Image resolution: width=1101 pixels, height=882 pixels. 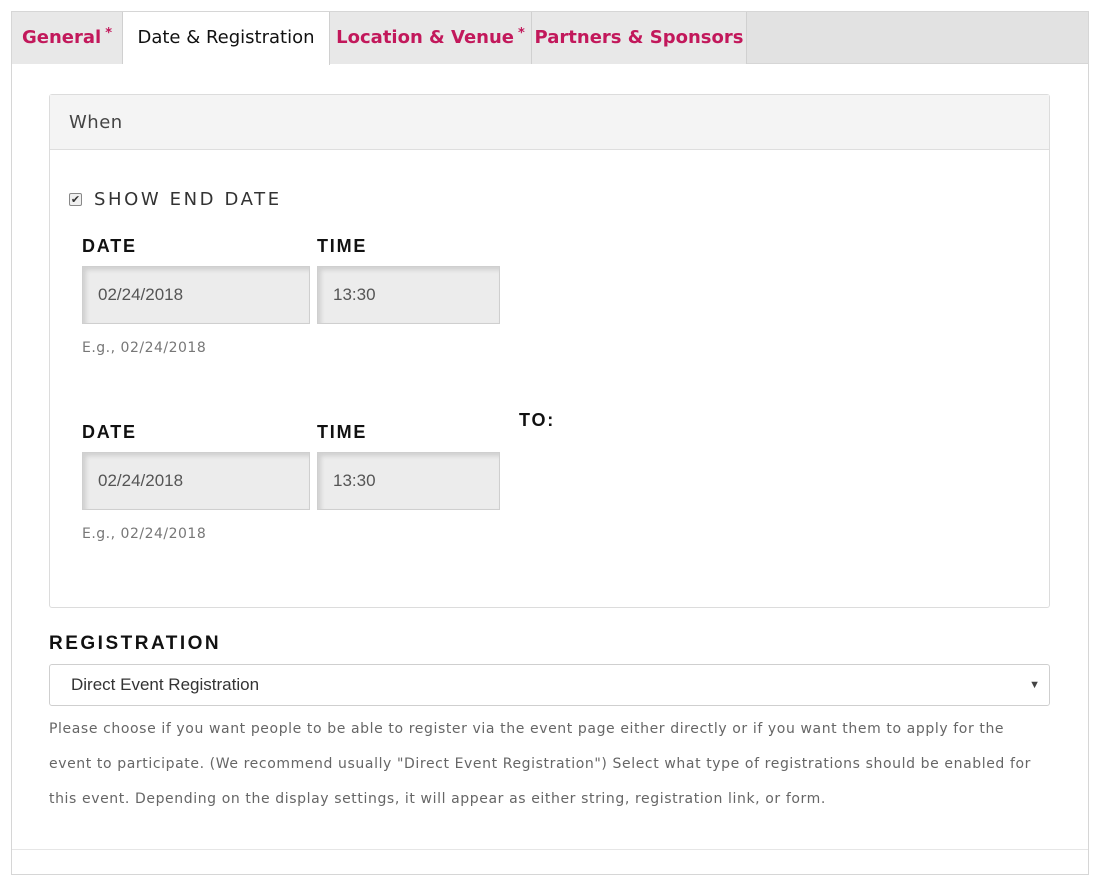 I want to click on when-panel-title: When, so click(x=549, y=122).